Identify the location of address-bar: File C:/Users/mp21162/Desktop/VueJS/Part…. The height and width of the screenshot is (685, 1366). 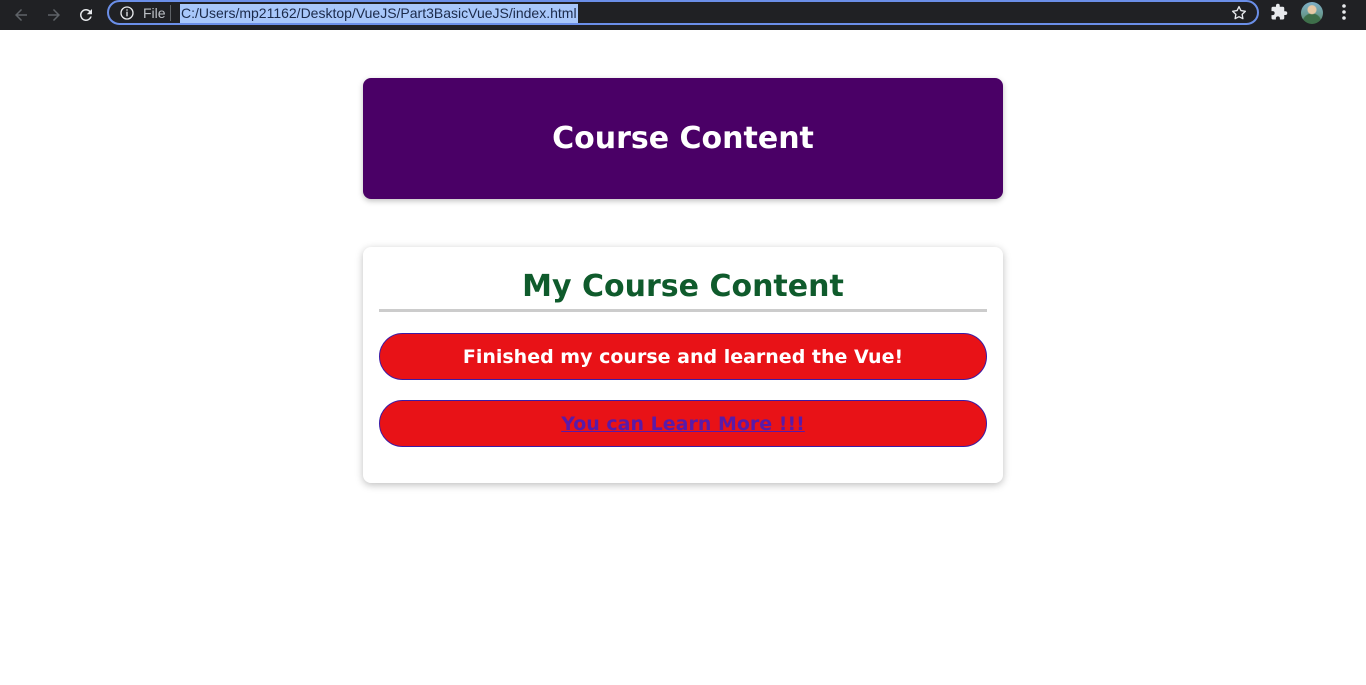
(683, 12).